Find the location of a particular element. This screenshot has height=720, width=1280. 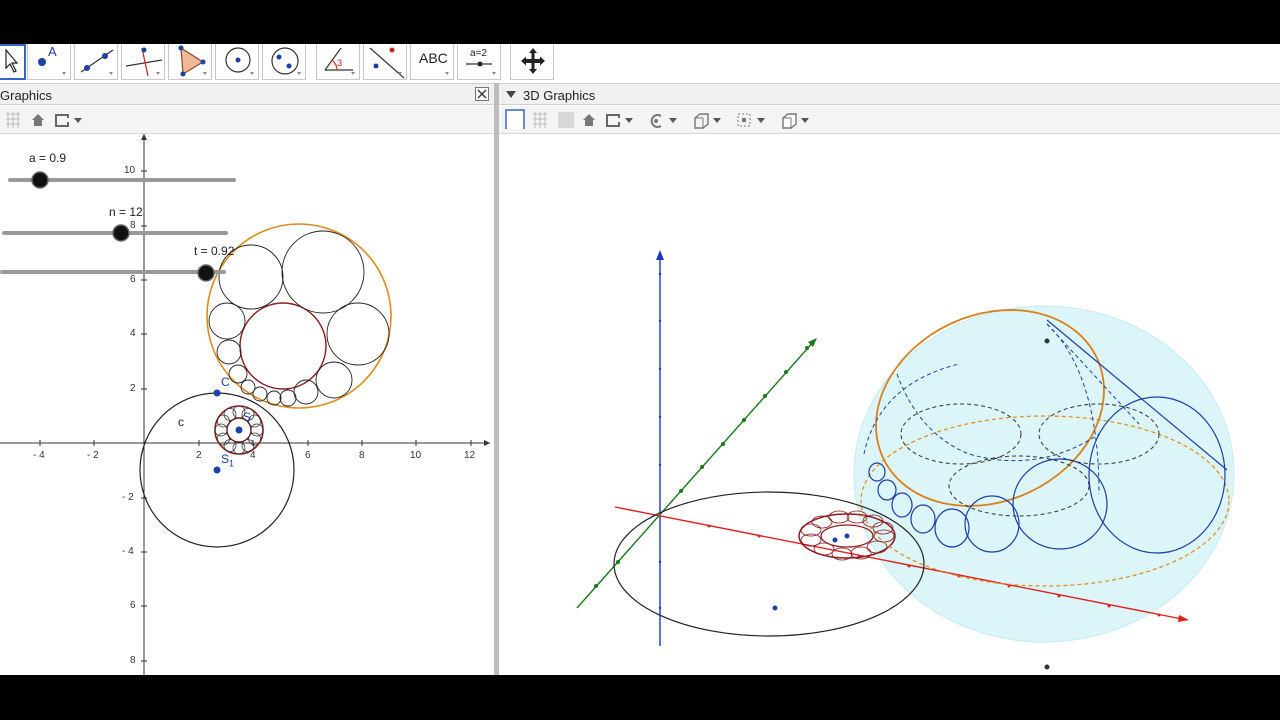

point-s1-3d is located at coordinates (775, 608).